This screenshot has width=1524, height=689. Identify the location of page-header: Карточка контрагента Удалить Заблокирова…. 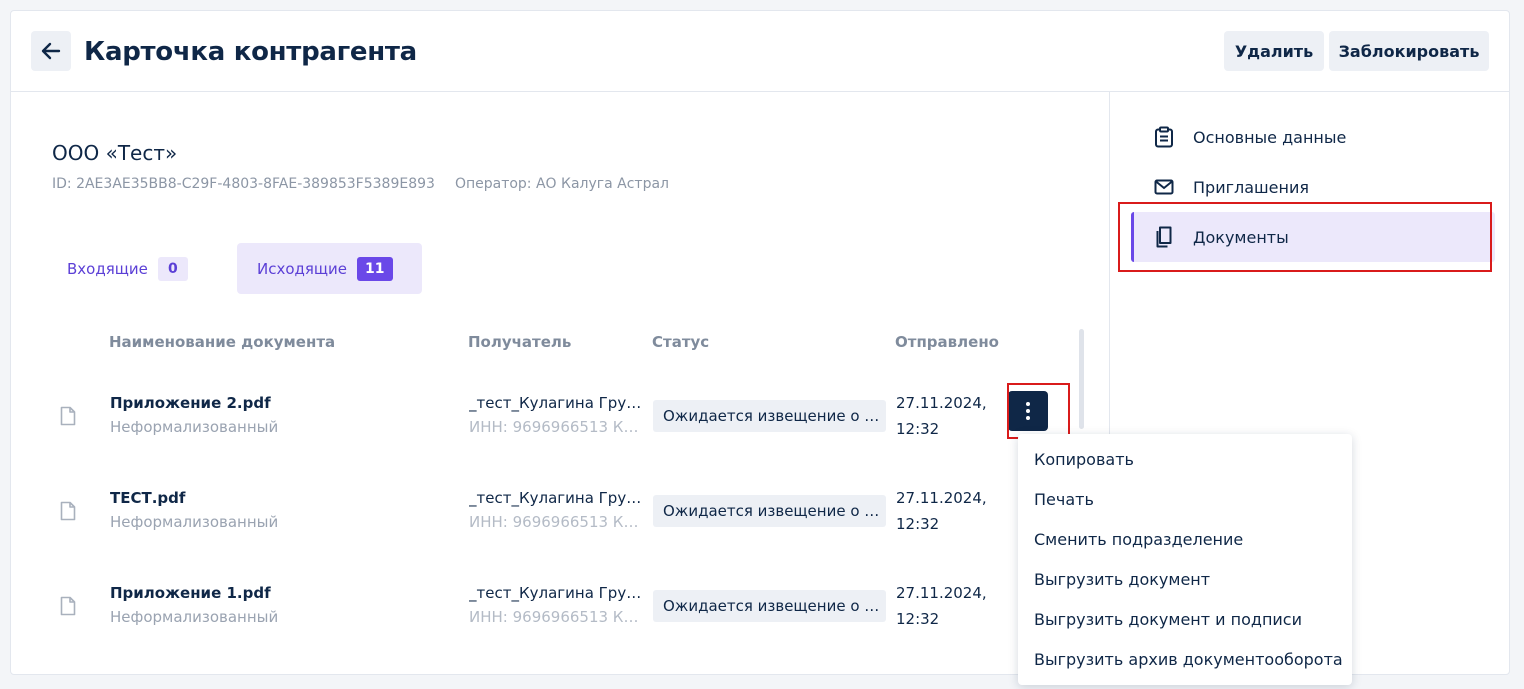
(760, 51).